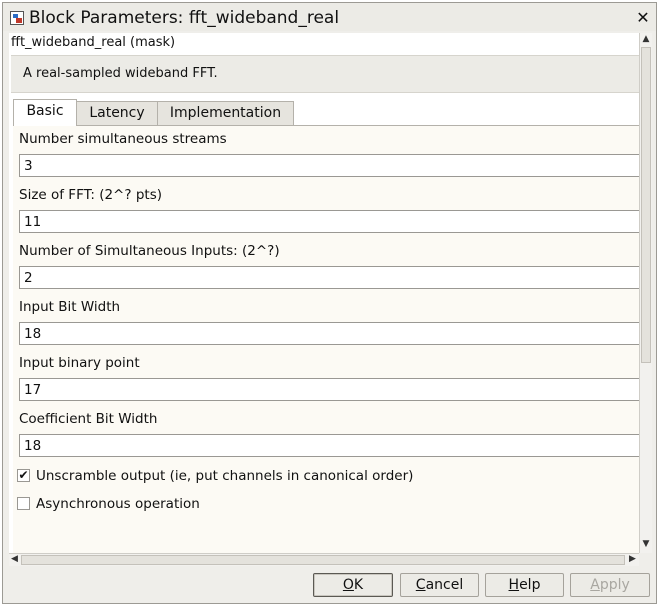  What do you see at coordinates (348, 585) in the screenshot?
I see `ok-mnemonic: O` at bounding box center [348, 585].